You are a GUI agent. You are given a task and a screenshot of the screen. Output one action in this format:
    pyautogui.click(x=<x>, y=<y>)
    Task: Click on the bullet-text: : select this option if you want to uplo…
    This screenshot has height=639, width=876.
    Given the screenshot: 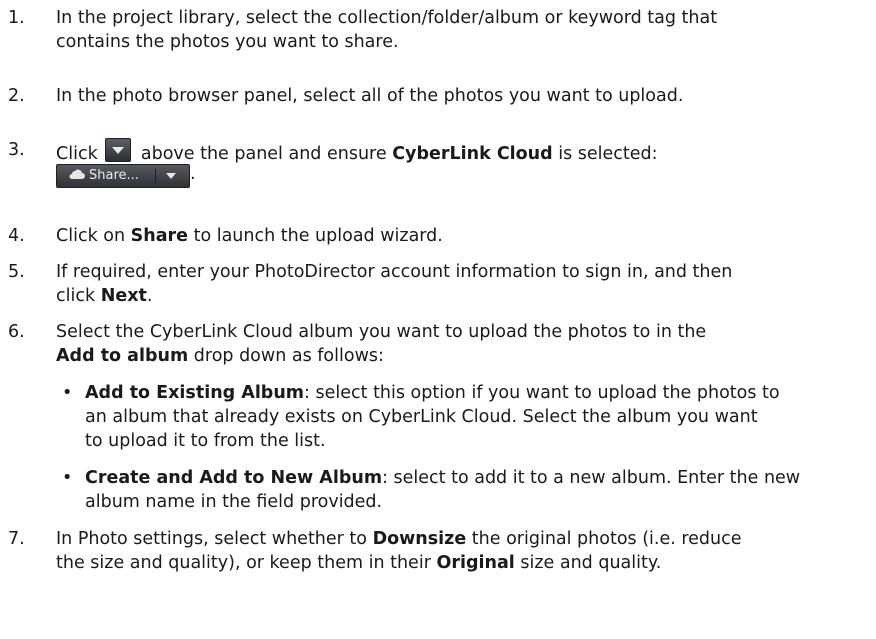 What is the action you would take?
    pyautogui.click(x=542, y=393)
    